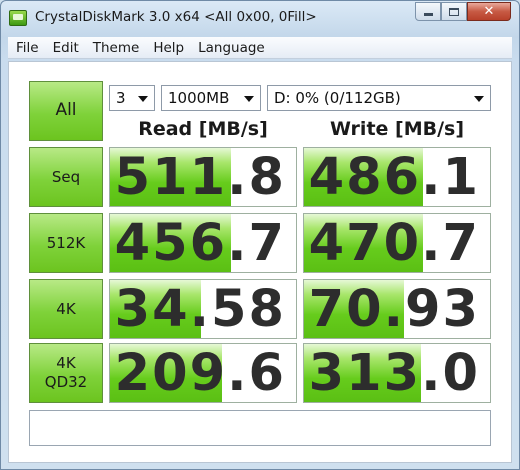 The image size is (520, 470). What do you see at coordinates (116, 48) in the screenshot?
I see `menu-theme: Theme` at bounding box center [116, 48].